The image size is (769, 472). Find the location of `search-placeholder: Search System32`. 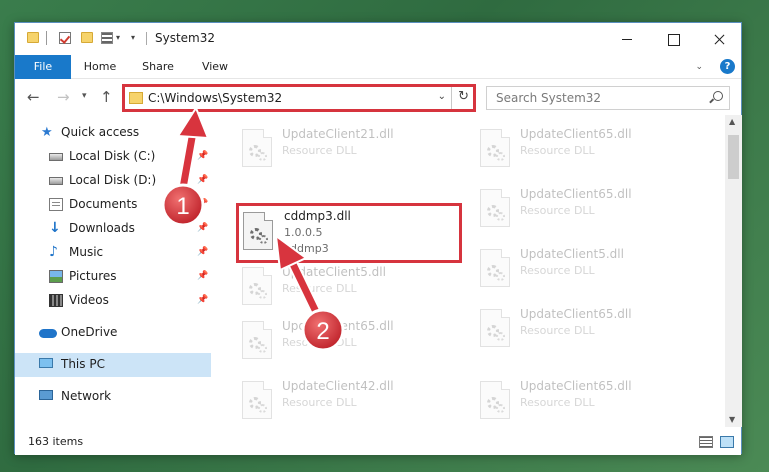

search-placeholder: Search System32 is located at coordinates (549, 98).